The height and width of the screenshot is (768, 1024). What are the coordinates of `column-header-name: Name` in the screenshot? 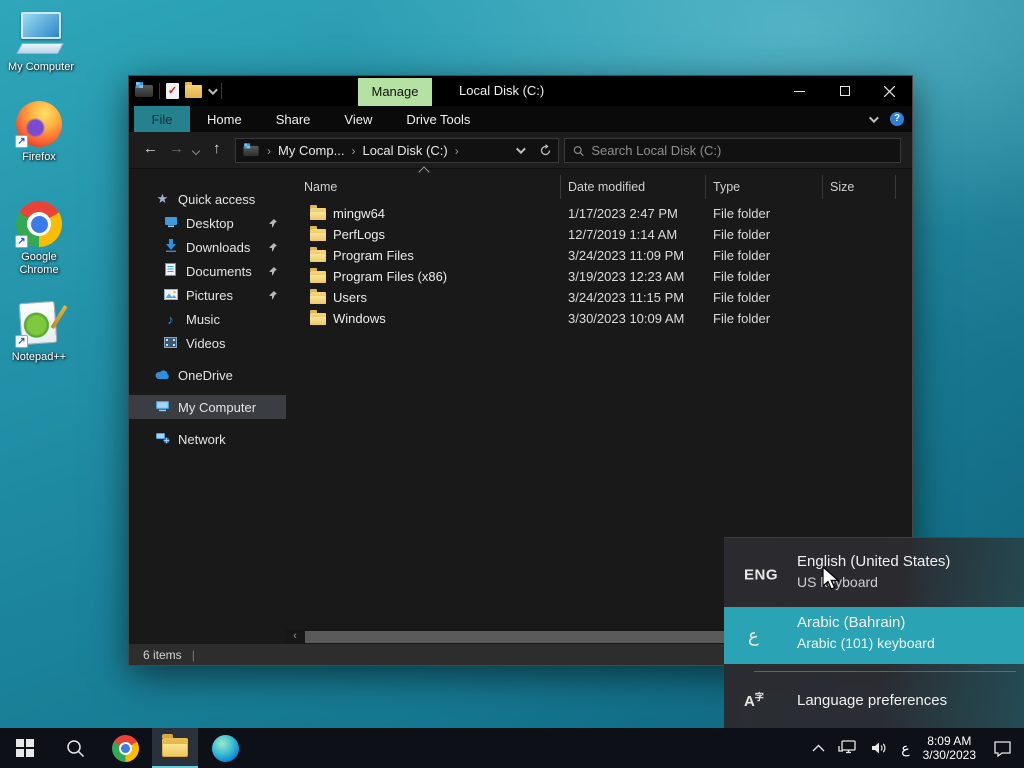 It's located at (423, 187).